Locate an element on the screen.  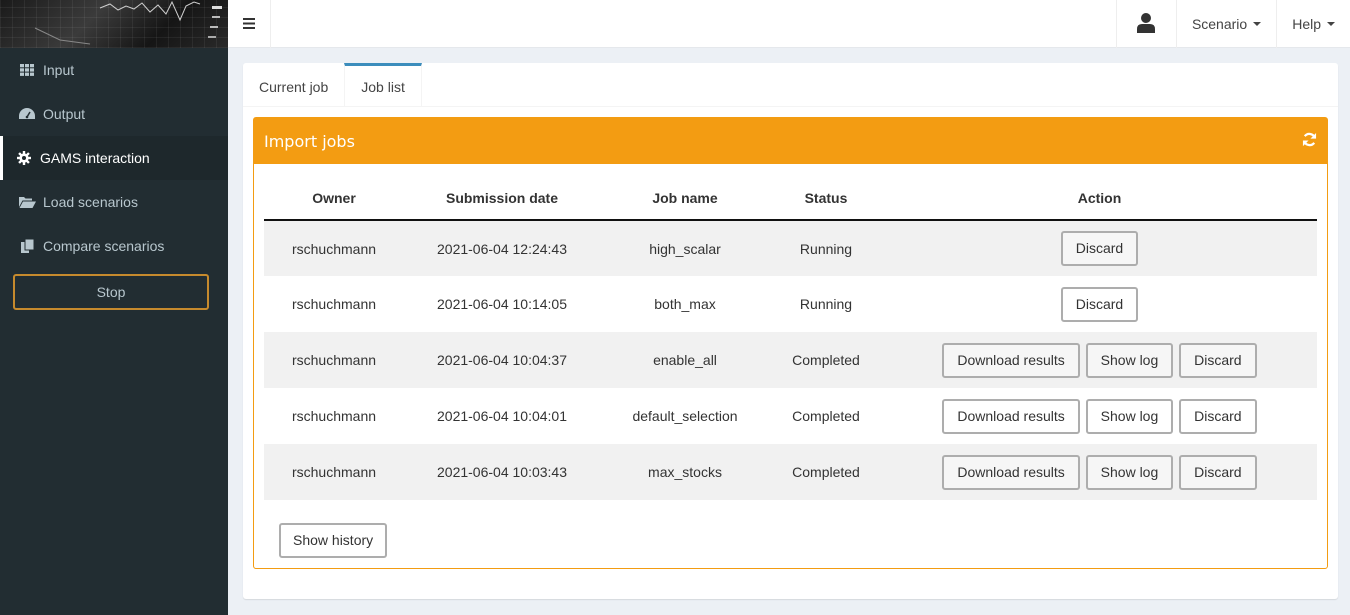
scenario-label: Scenario is located at coordinates (1219, 24).